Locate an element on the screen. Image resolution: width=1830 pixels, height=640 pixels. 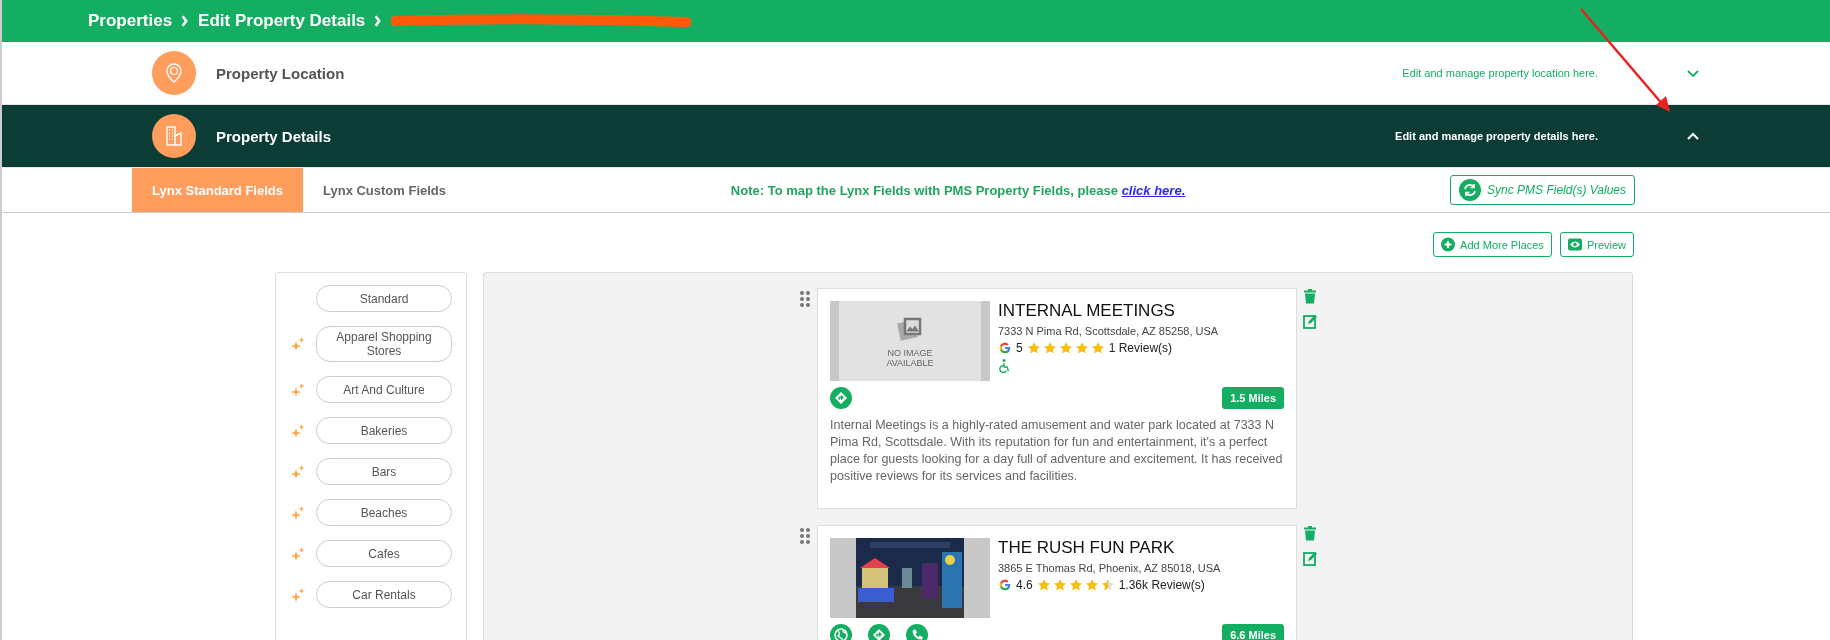
place-description: Internal Meetings is a highly-rated amusement and water park located at 7333 N Pima Rd, Scottsdale. With its reputation for fun and entertainment, it's a perfect place for guests looking for a day full of adventure and excitement. It has received positive reviews for its services and facilities. is located at coordinates (1057, 451).